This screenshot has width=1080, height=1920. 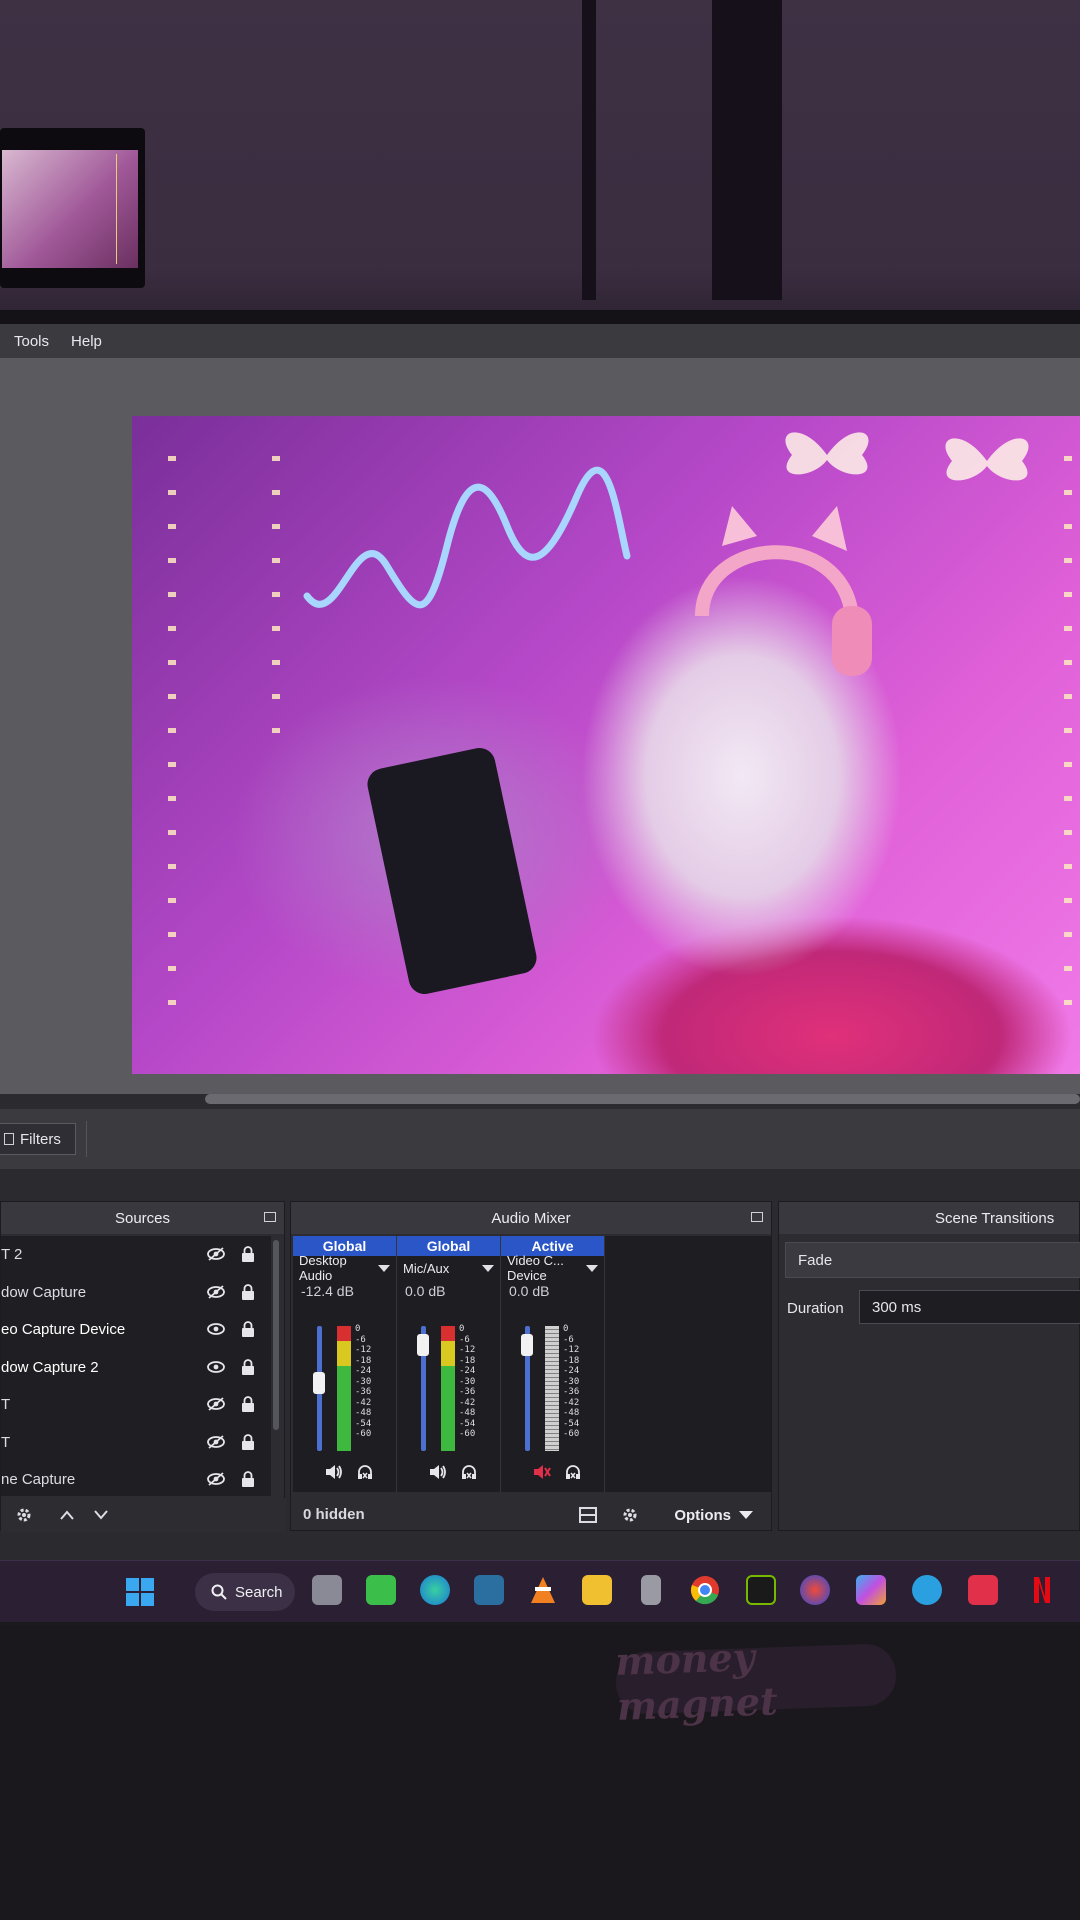 I want to click on source-label: dow Capture 2, so click(x=50, y=1367).